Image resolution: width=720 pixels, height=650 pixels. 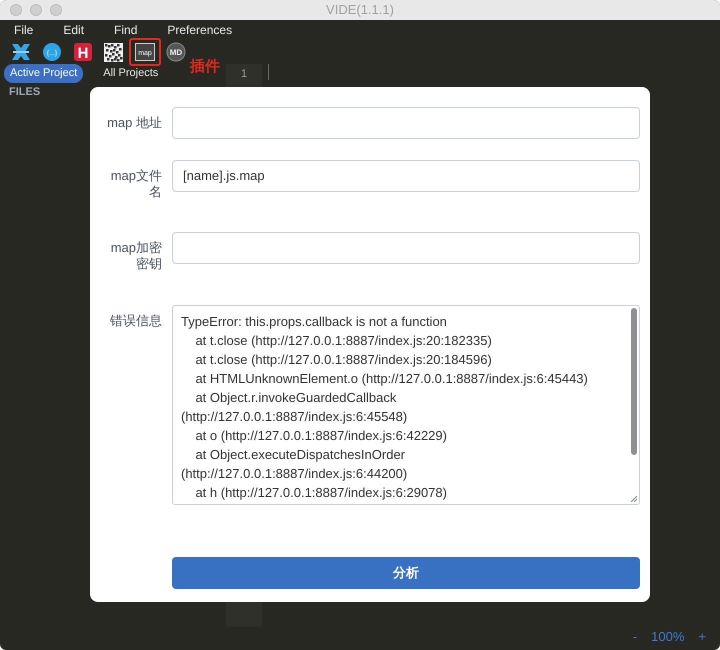 What do you see at coordinates (25, 92) in the screenshot?
I see `files-heading: FILES` at bounding box center [25, 92].